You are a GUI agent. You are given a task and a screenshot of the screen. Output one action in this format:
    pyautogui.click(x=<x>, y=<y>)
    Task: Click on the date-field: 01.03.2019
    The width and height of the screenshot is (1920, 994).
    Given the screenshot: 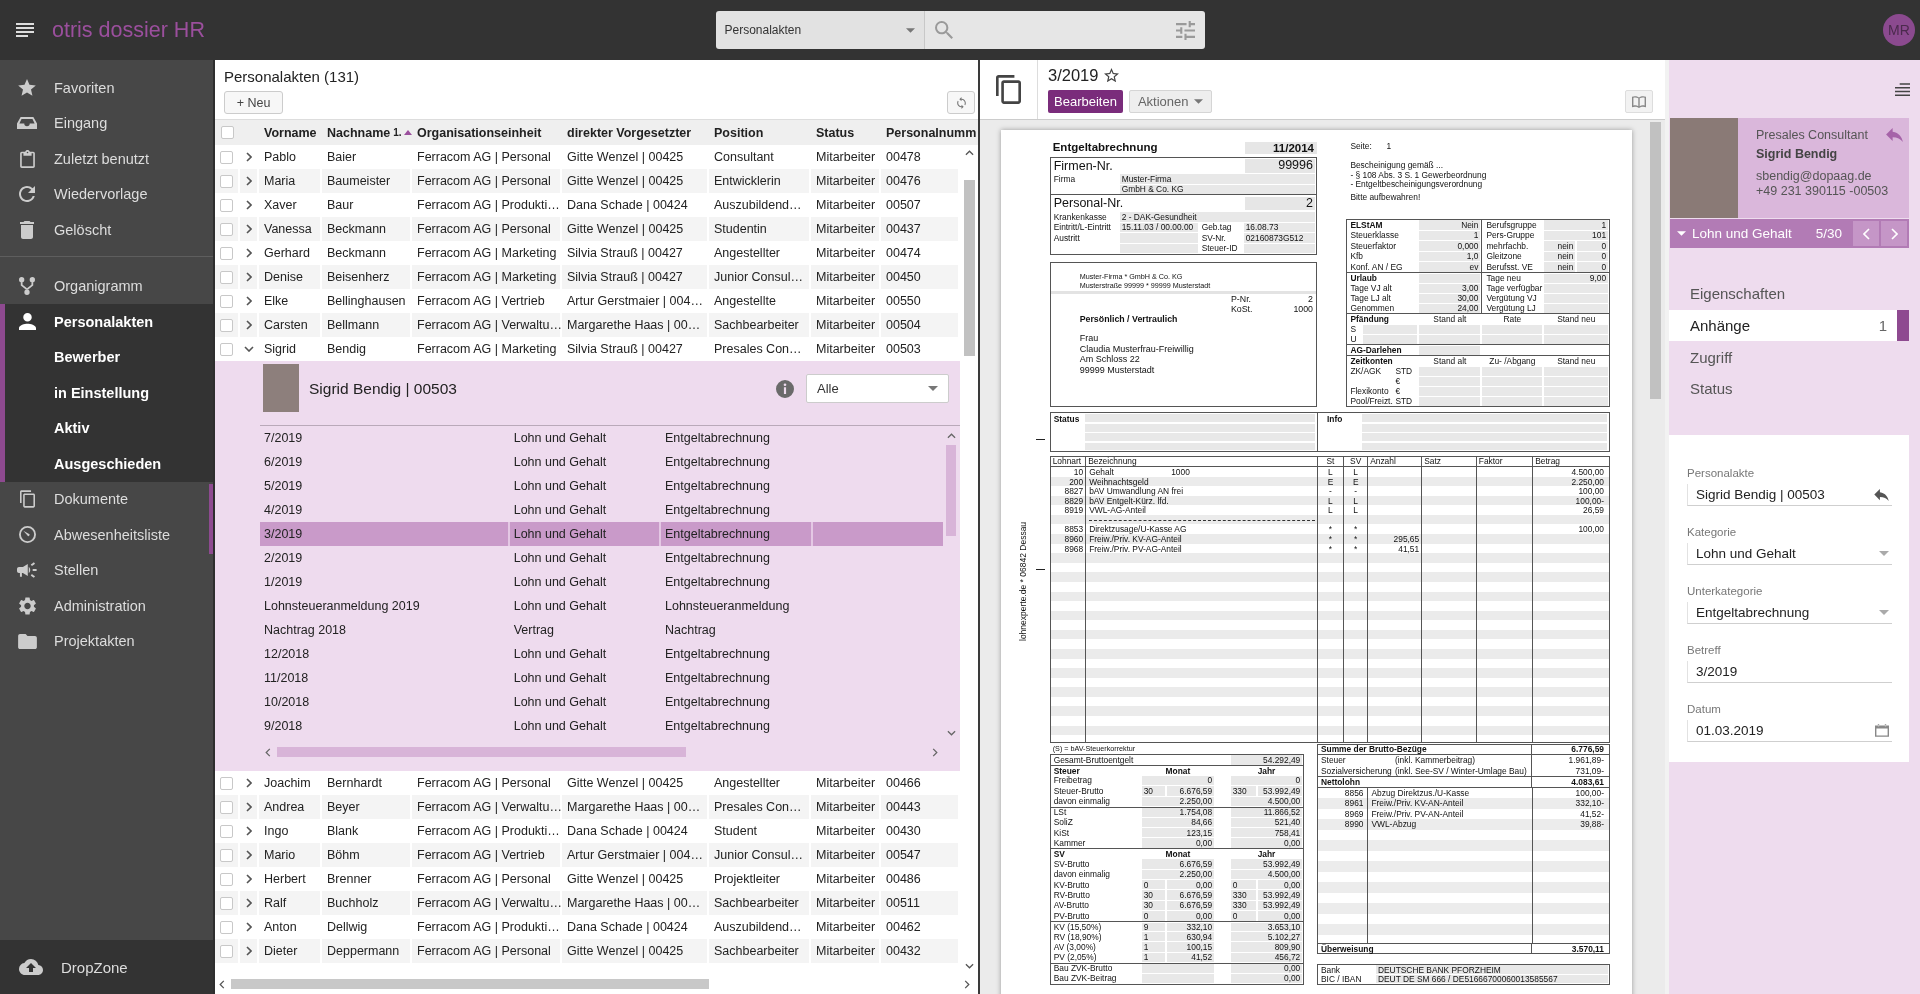 What is the action you would take?
    pyautogui.click(x=1789, y=731)
    